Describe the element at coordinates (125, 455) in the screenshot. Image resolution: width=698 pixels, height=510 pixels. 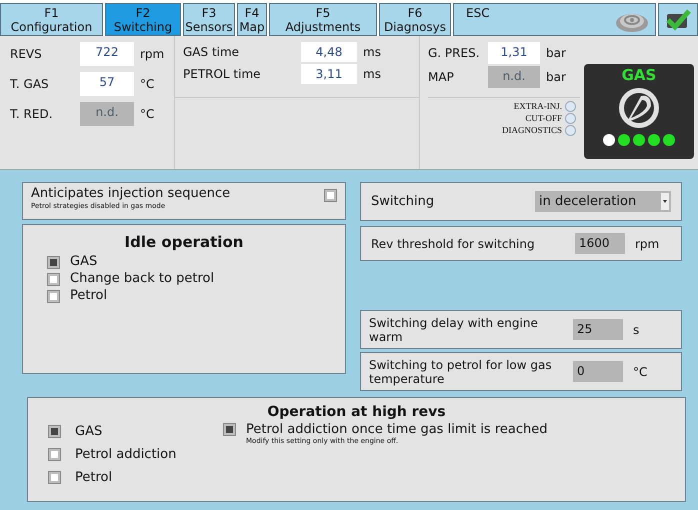
I see `option-label: Petrol addiction` at that location.